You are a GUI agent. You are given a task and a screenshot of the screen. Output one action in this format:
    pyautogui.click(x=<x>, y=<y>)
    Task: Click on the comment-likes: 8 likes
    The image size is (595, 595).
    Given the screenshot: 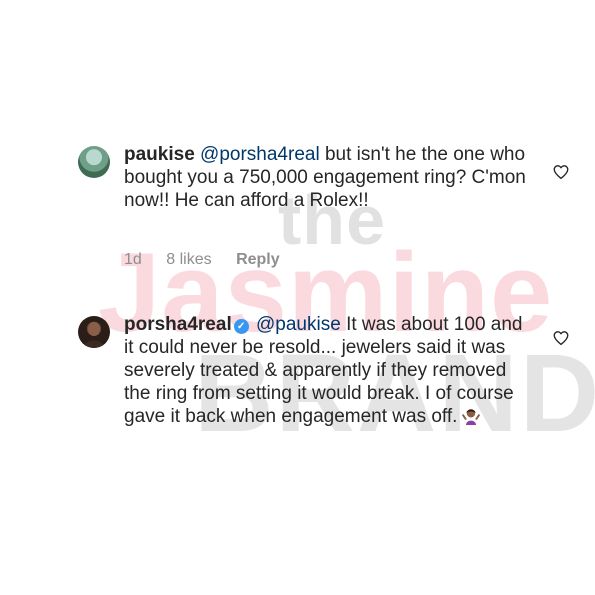 What is the action you would take?
    pyautogui.click(x=188, y=259)
    